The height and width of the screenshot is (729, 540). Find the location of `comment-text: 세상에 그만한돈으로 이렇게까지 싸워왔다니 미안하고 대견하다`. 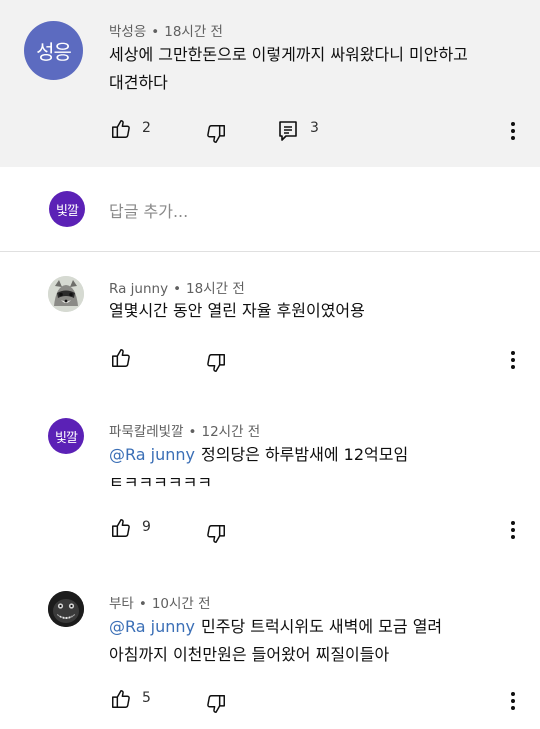

comment-text: 세상에 그만한돈으로 이렇게까지 싸워왔다니 미안하고 대견하다 is located at coordinates (309, 69).